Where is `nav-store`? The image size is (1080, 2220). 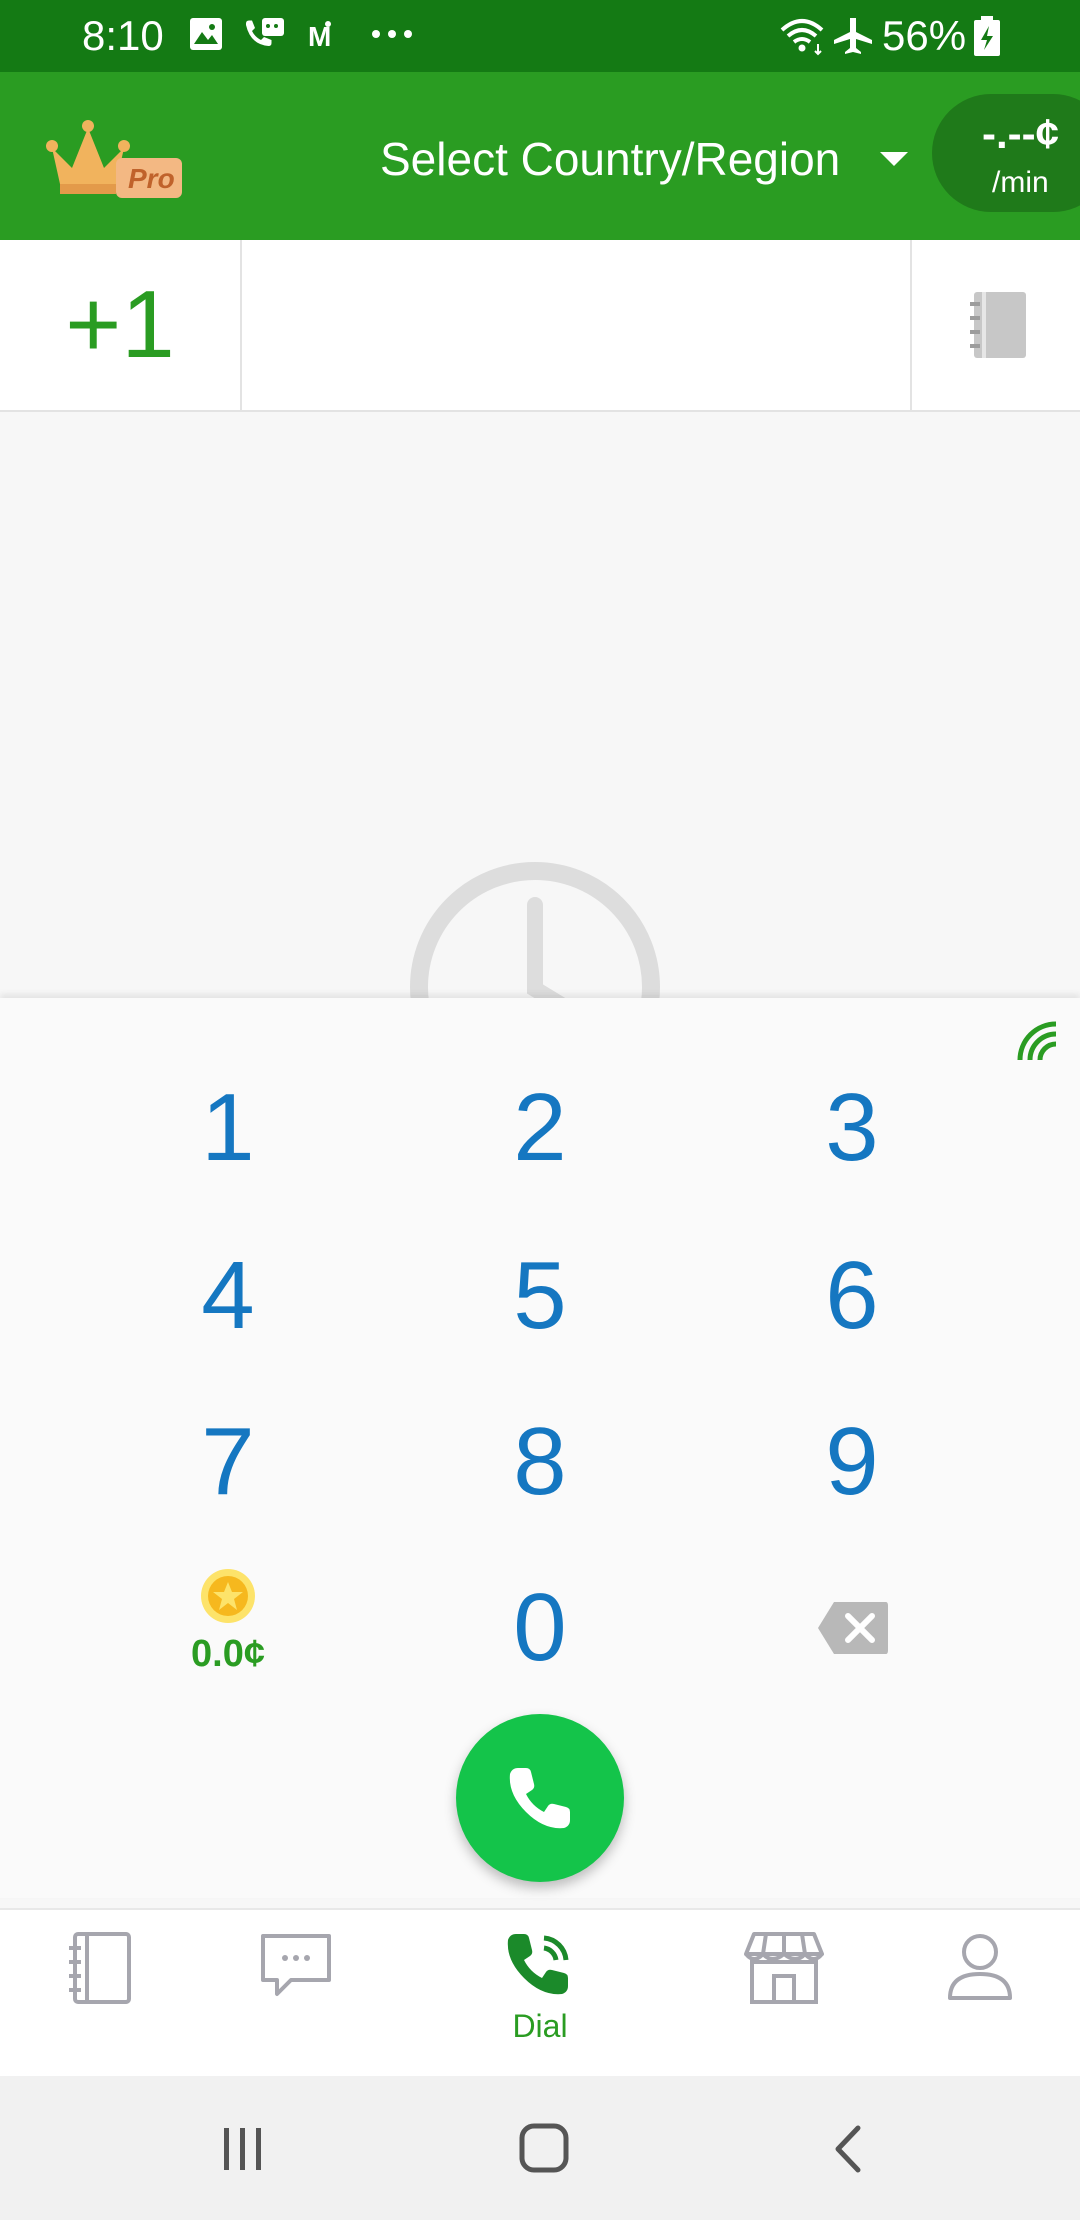 nav-store is located at coordinates (784, 1995).